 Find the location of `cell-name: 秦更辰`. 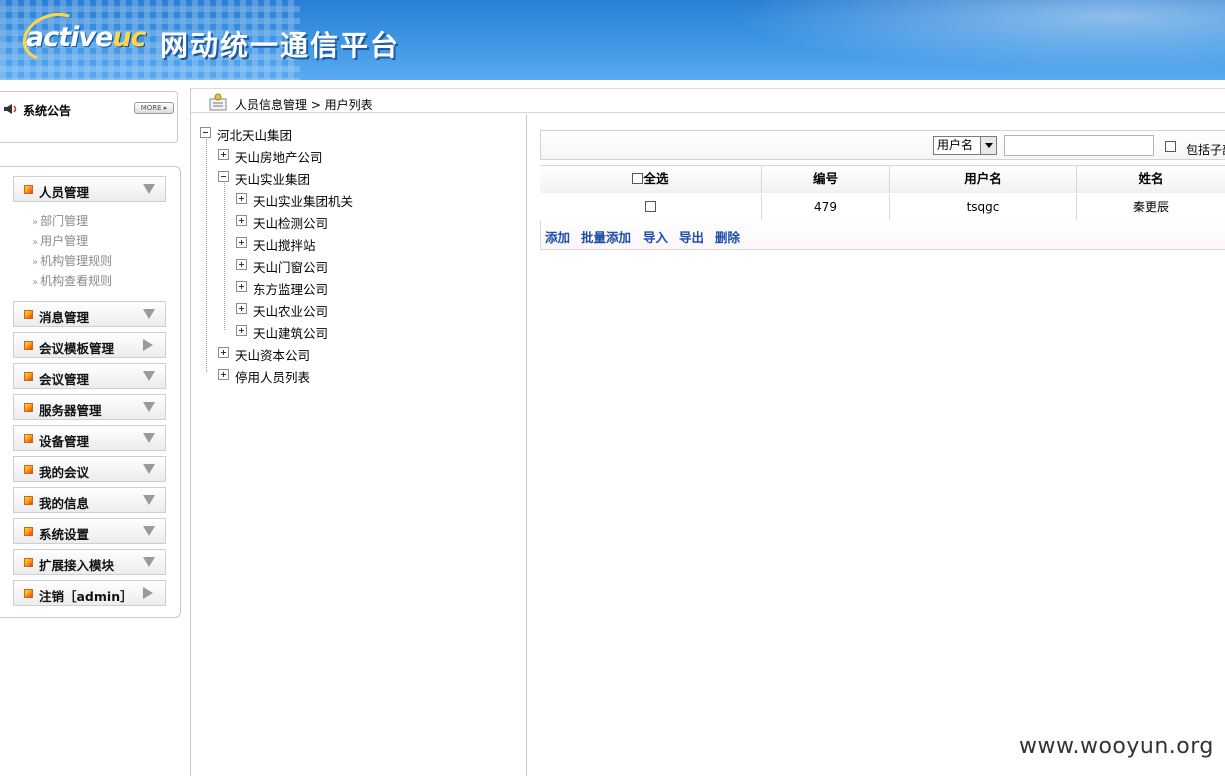

cell-name: 秦更辰 is located at coordinates (1151, 207).